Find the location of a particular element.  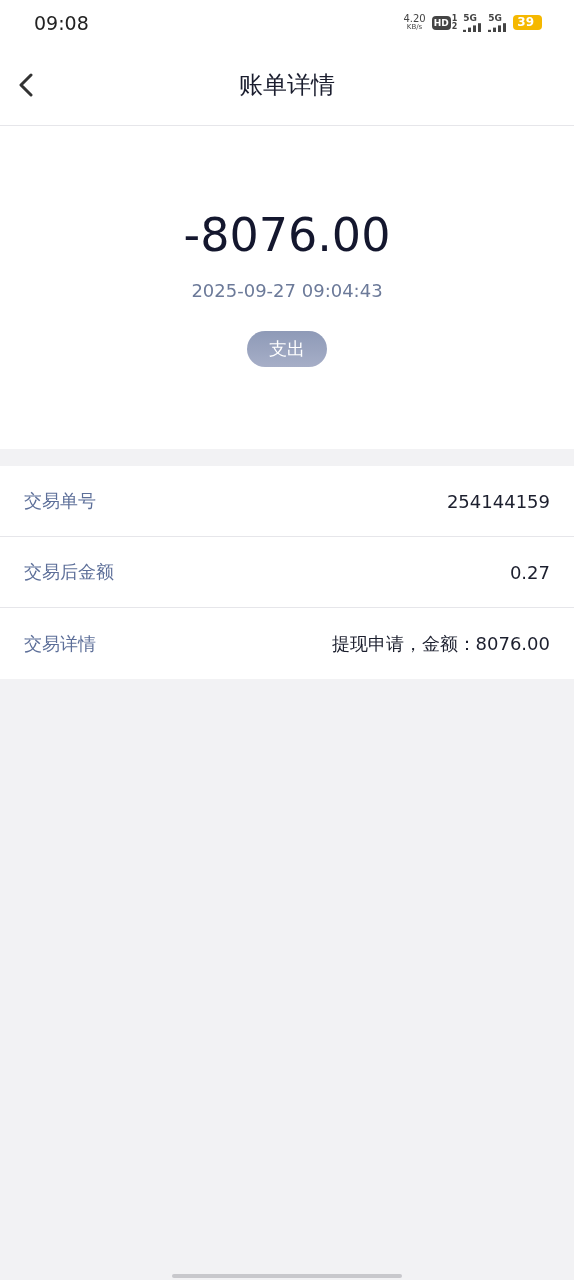

amount: -8076.00 is located at coordinates (287, 235).